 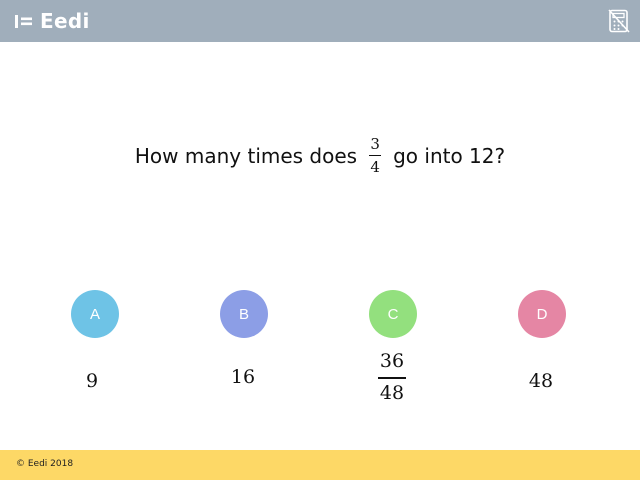 I want to click on option-c-answer: 36 48, so click(x=392, y=377).